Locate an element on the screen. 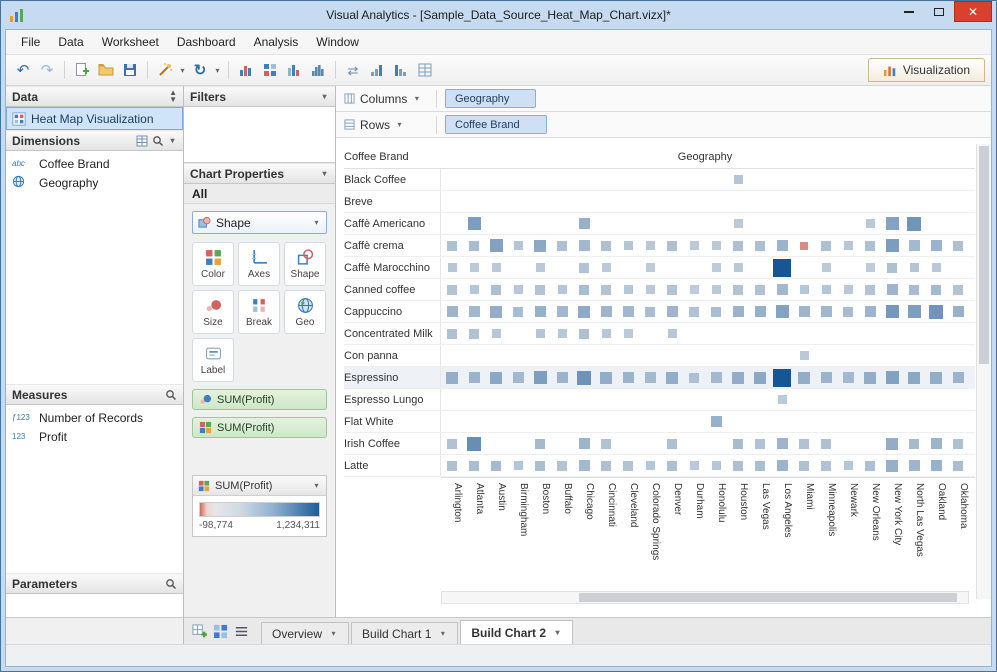 The width and height of the screenshot is (997, 672). size-button: Size is located at coordinates (213, 312).